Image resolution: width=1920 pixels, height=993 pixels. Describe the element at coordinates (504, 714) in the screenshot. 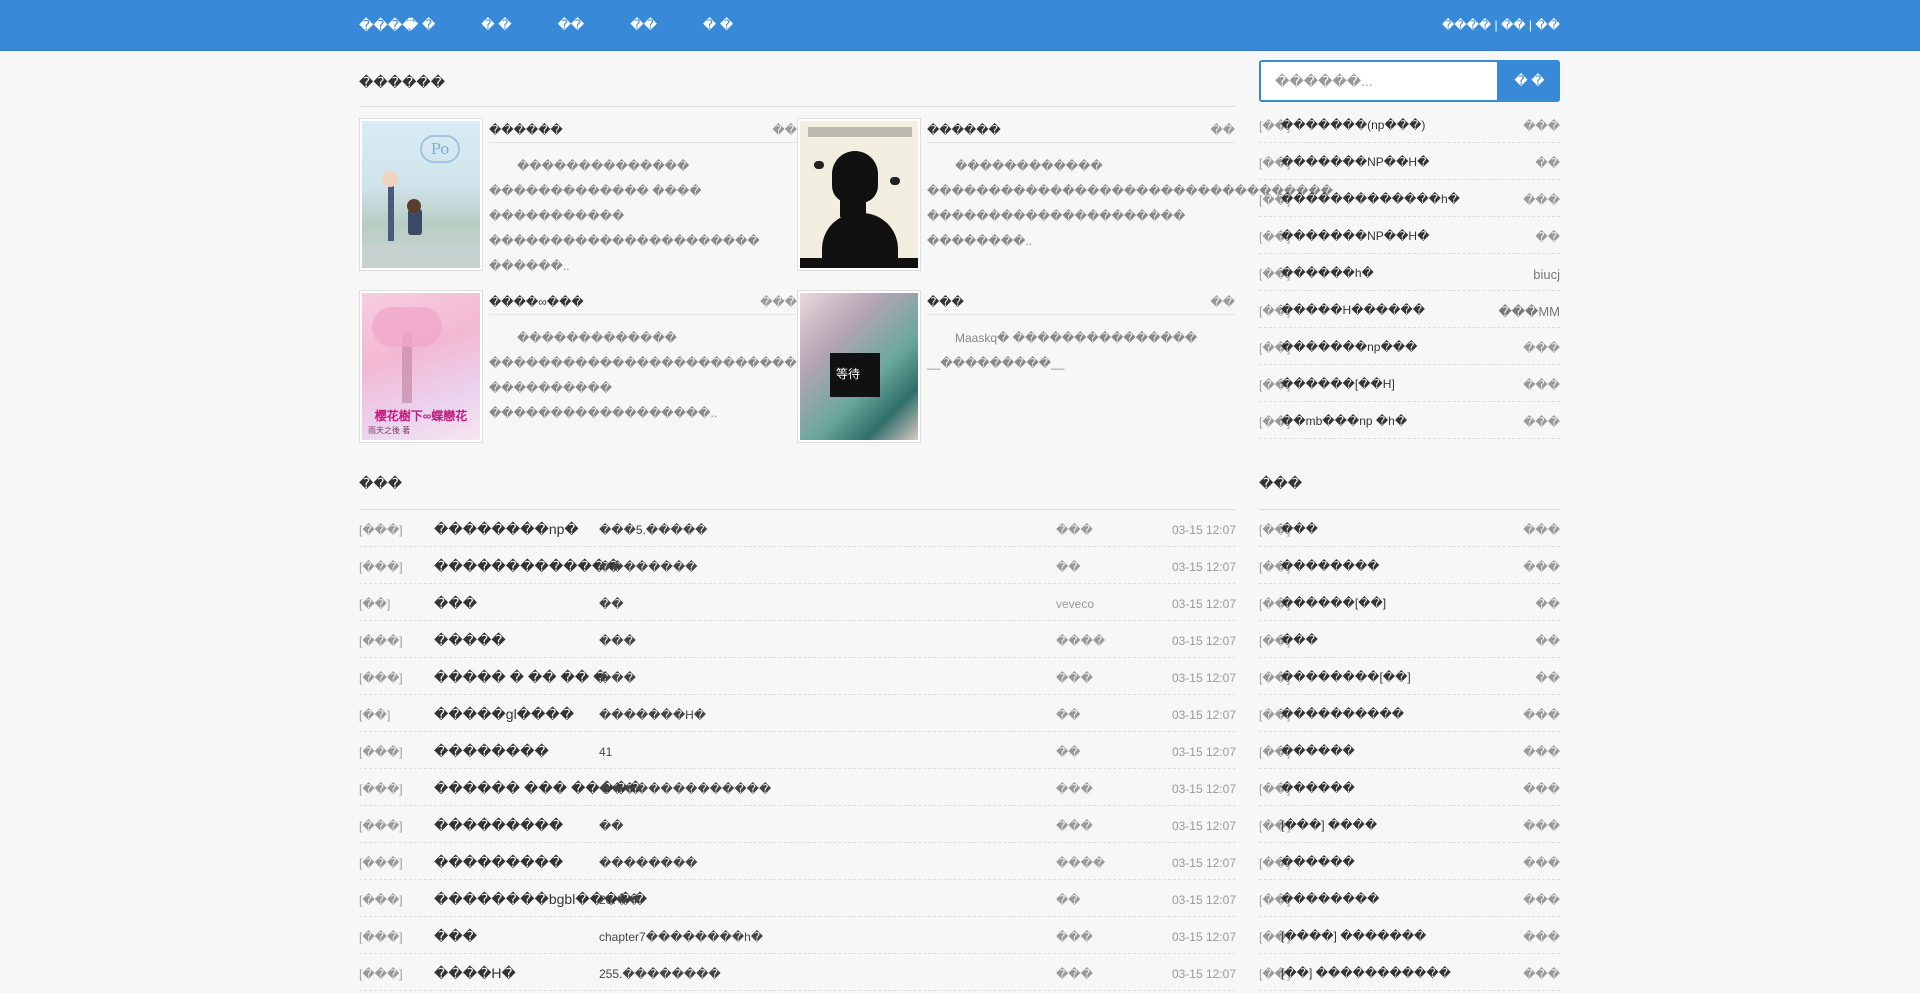

I see `row-book-title: �����gl����` at that location.